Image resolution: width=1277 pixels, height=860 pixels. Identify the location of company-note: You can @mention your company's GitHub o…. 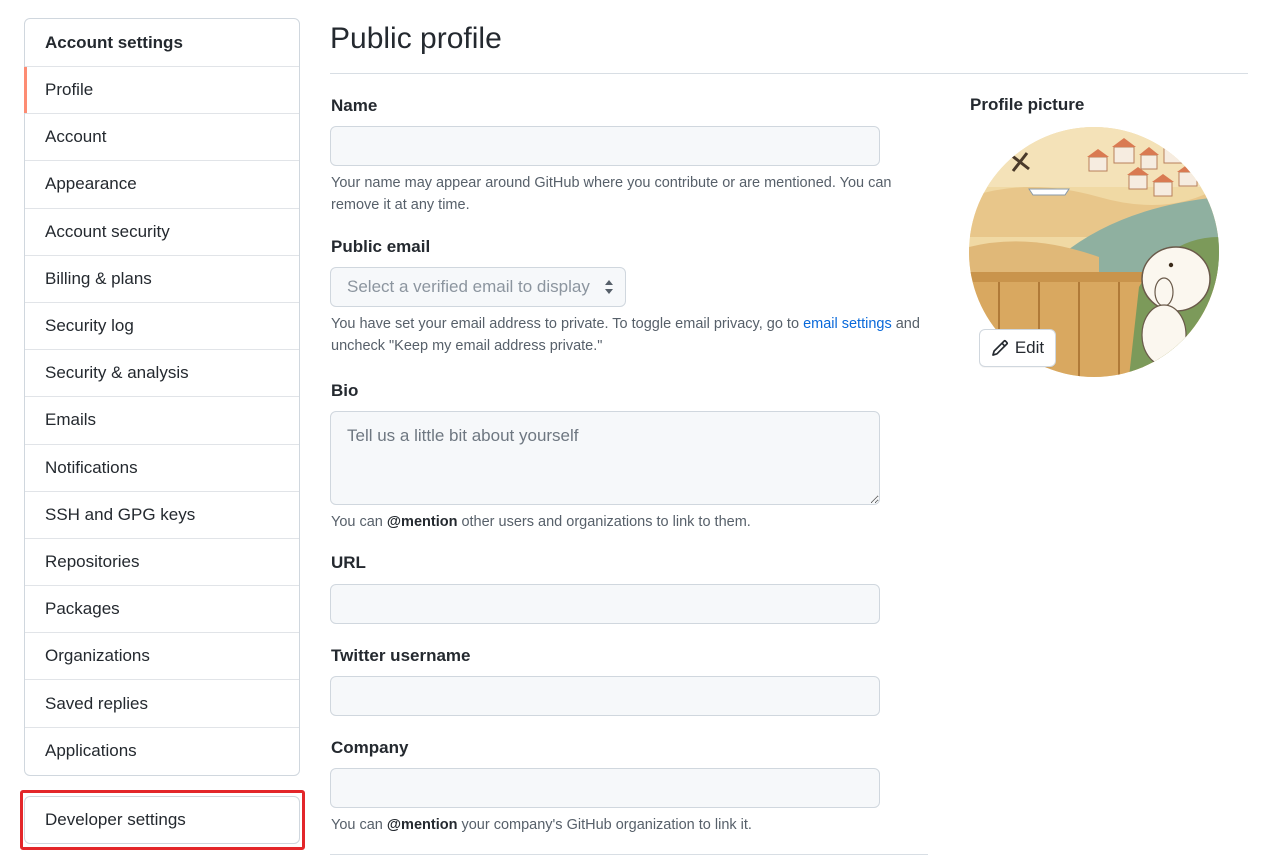
(541, 825).